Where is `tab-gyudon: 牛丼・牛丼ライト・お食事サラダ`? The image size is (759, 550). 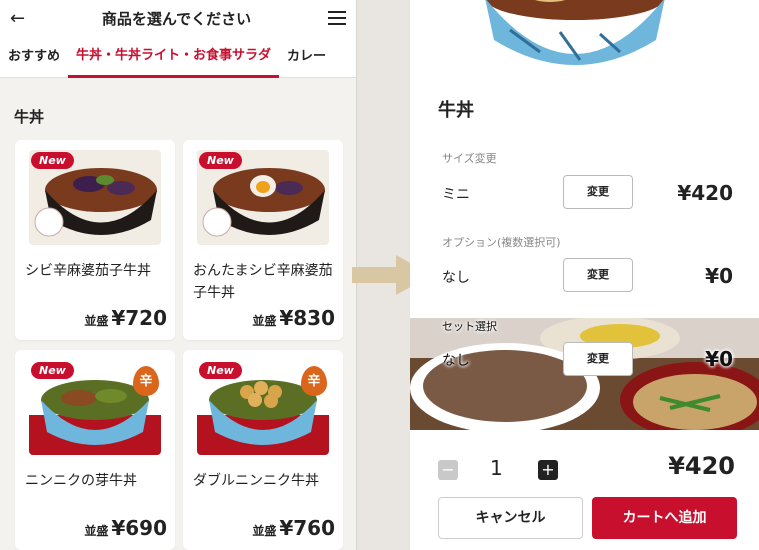
tab-gyudon: 牛丼・牛丼ライト・お食事サラダ is located at coordinates (174, 57).